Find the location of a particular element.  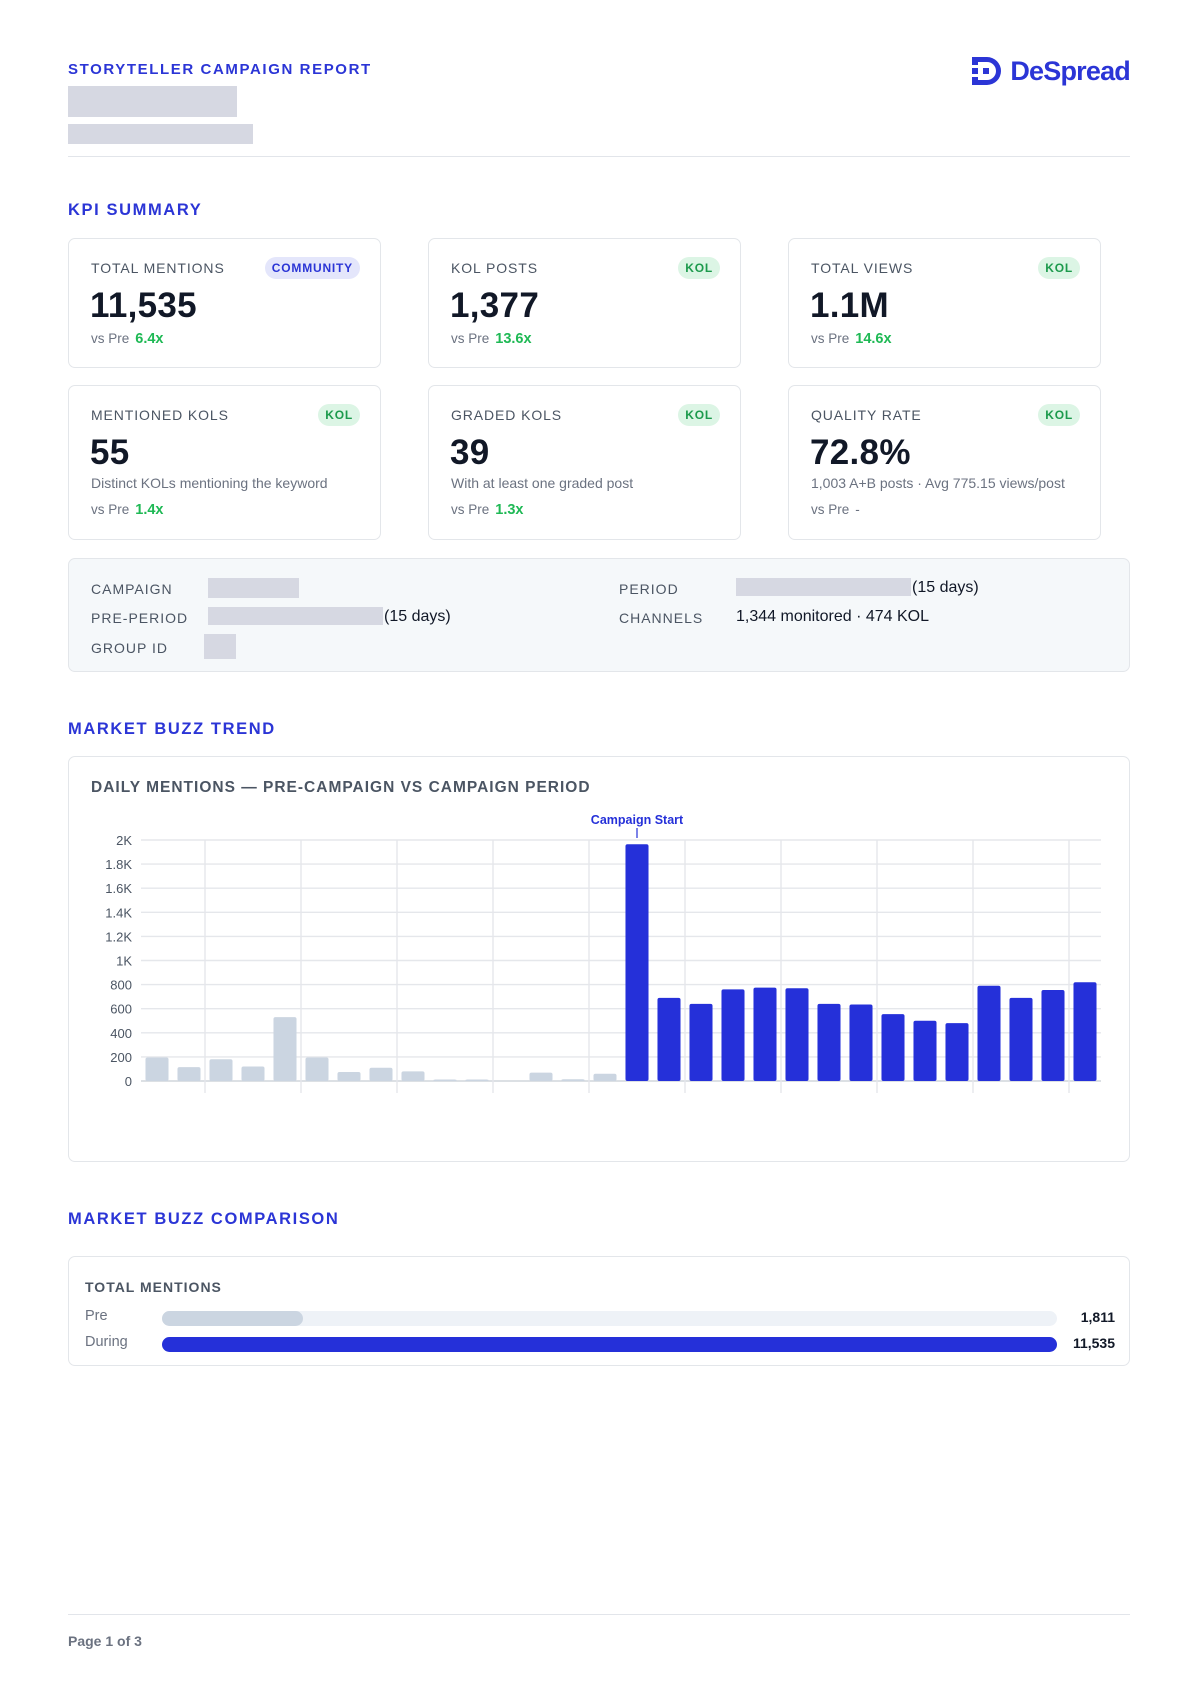

kpi-description: 1,003 A+B posts · Avg 775.15 views/post is located at coordinates (938, 483).